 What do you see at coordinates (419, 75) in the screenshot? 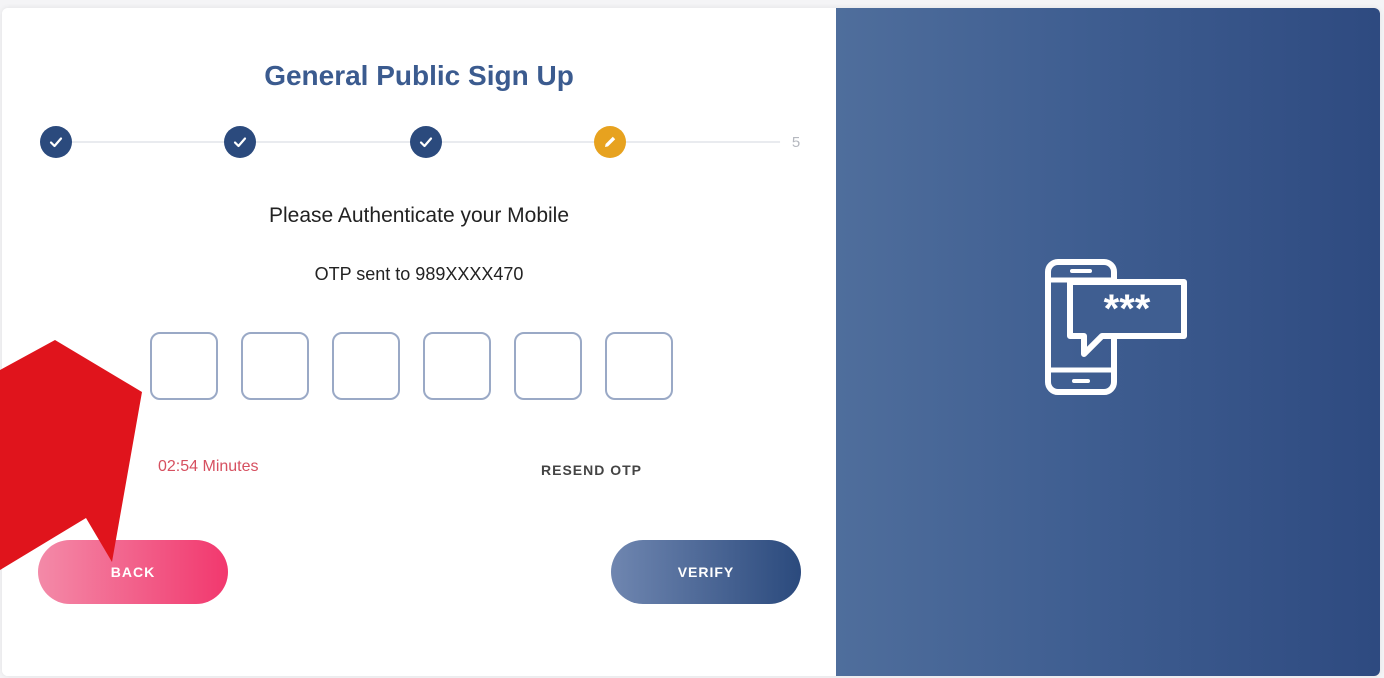
I see `page-title: General Public Sign Up` at bounding box center [419, 75].